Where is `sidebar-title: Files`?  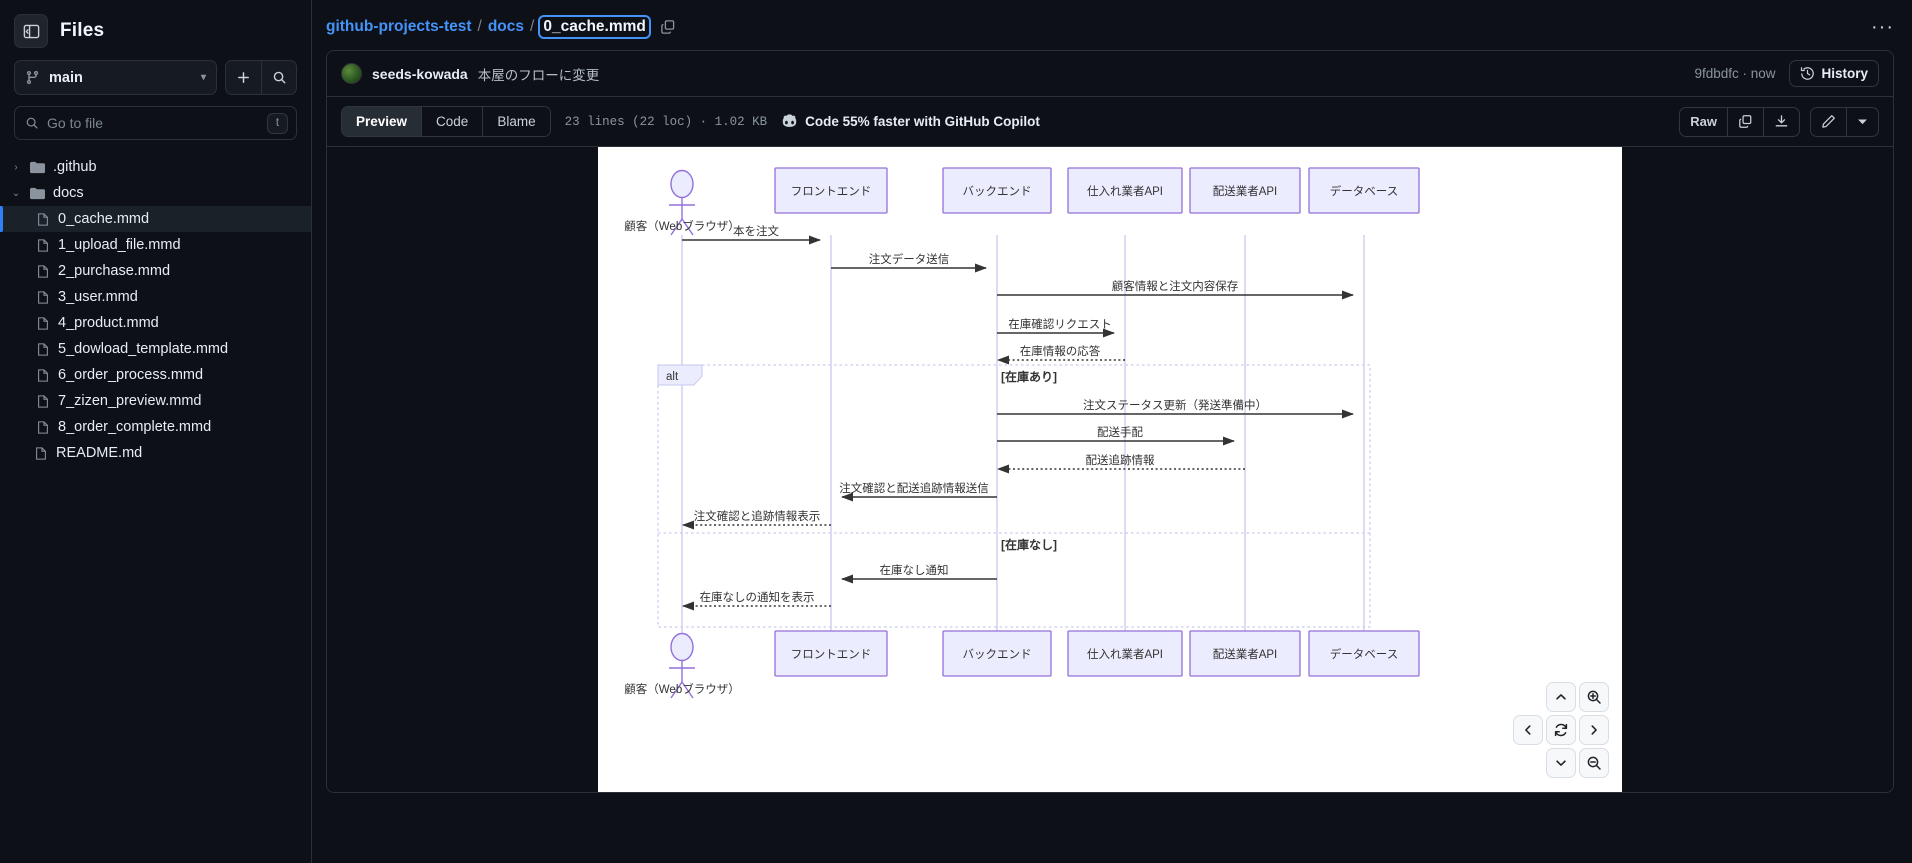
sidebar-title: Files is located at coordinates (82, 30).